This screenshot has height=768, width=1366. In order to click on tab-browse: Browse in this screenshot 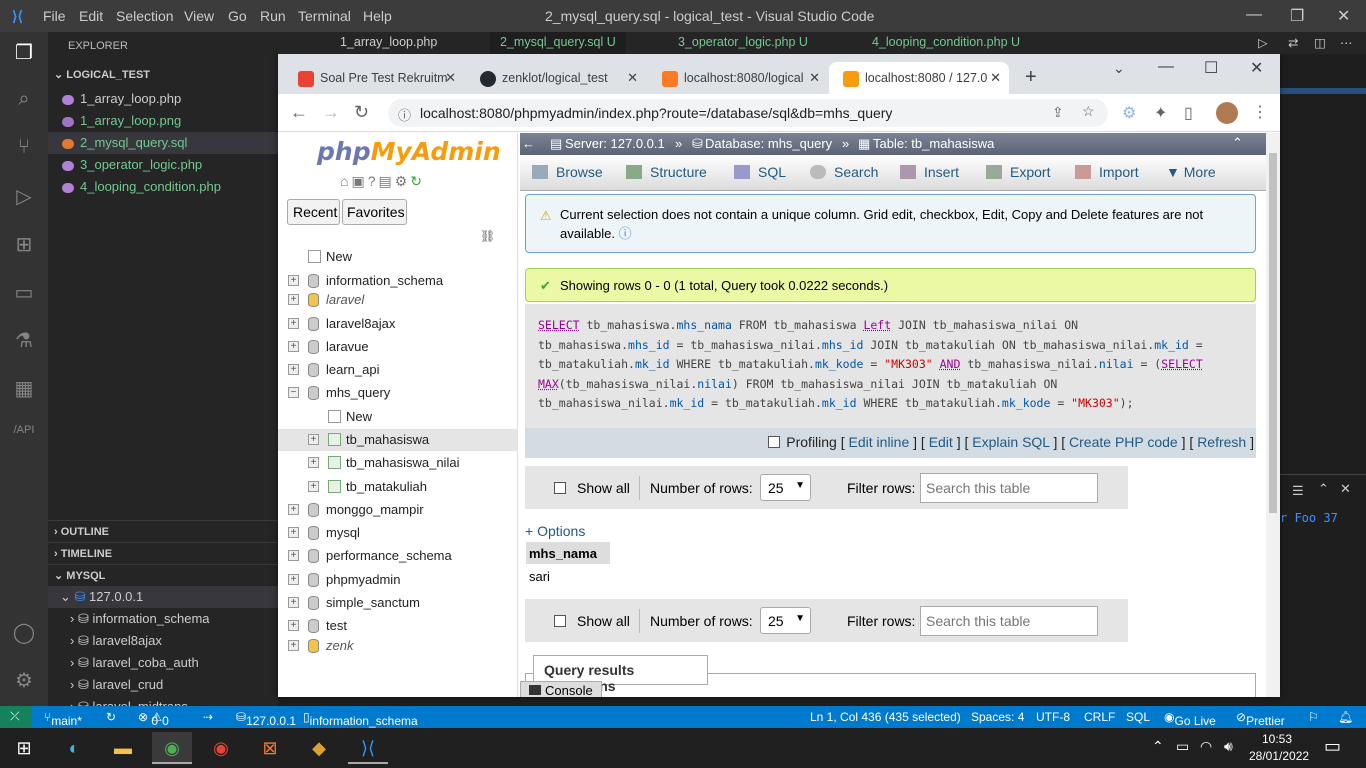, I will do `click(567, 172)`.